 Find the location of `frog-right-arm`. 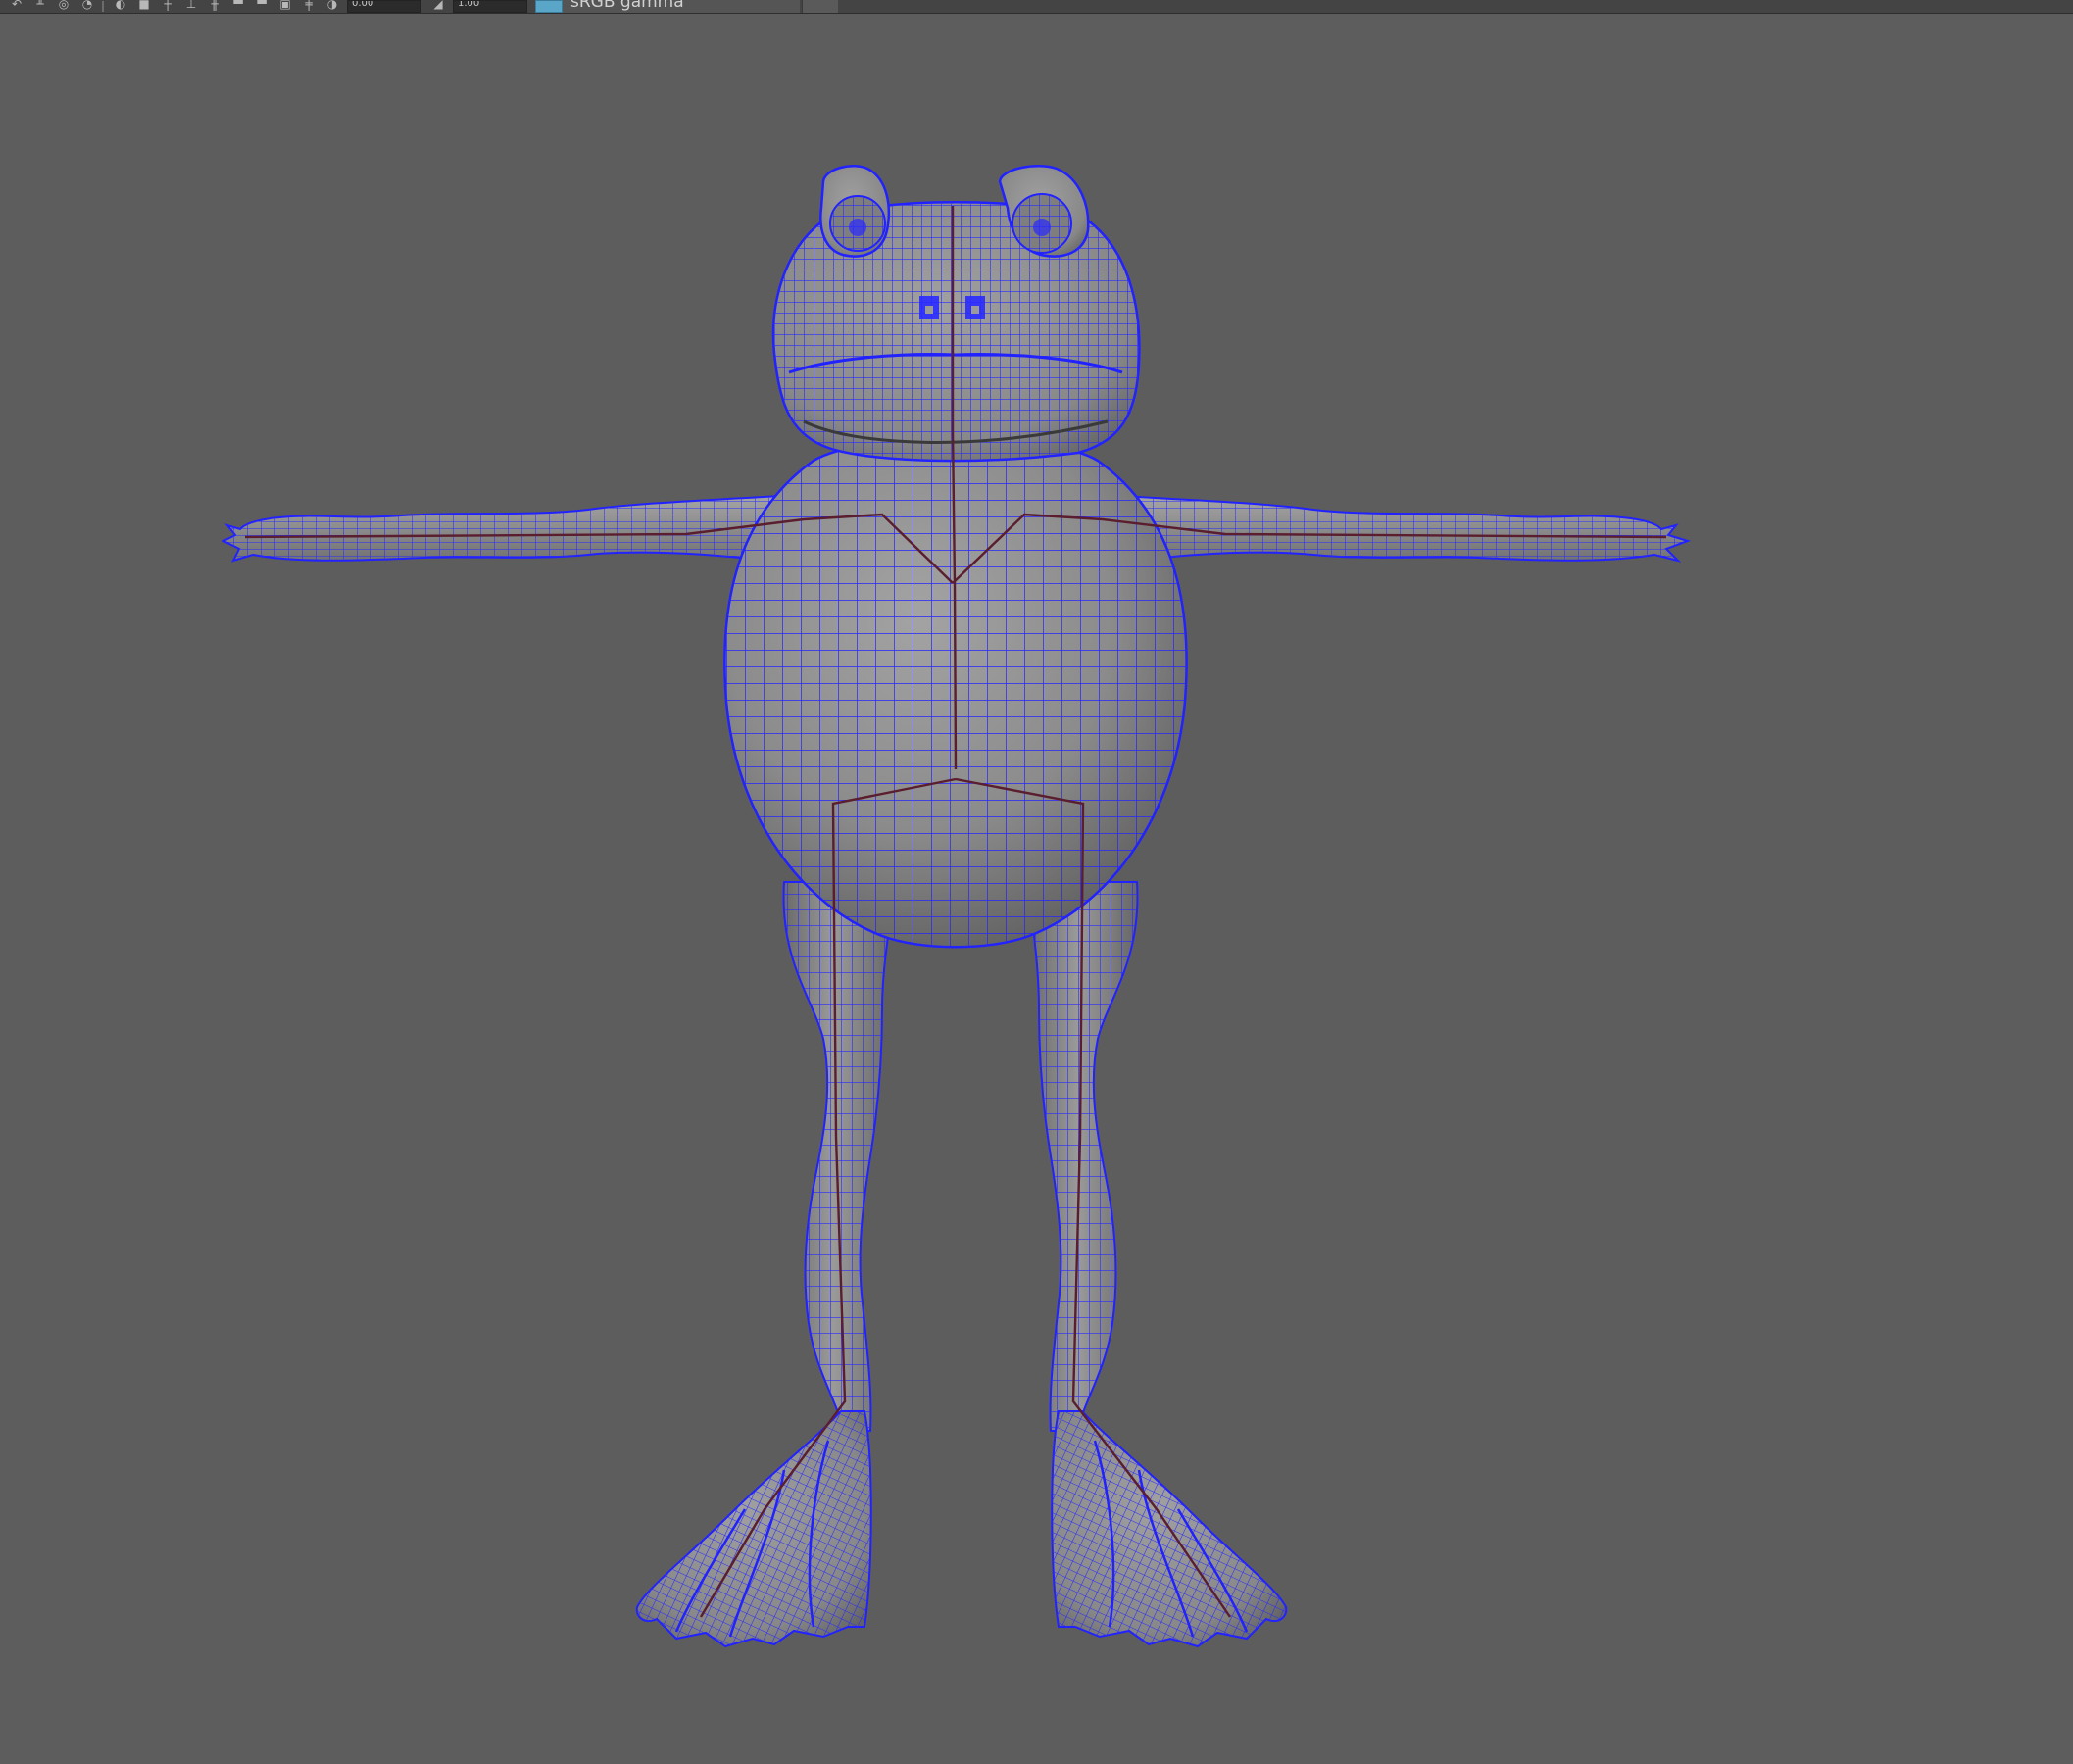

frog-right-arm is located at coordinates (1399, 529).